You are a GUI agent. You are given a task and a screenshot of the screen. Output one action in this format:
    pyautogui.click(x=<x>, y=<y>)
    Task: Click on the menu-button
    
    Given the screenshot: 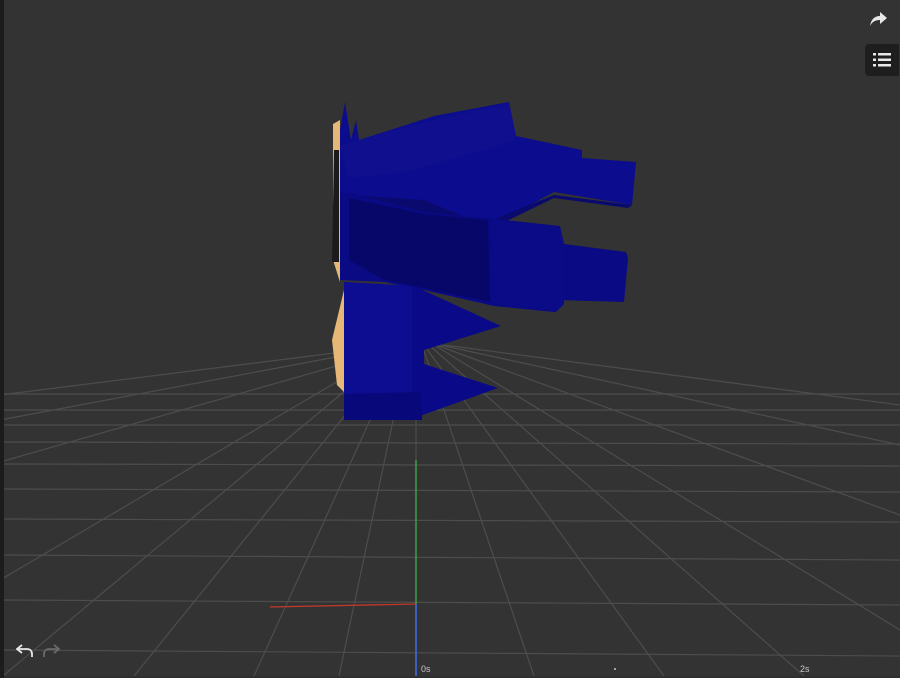 What is the action you would take?
    pyautogui.click(x=882, y=60)
    